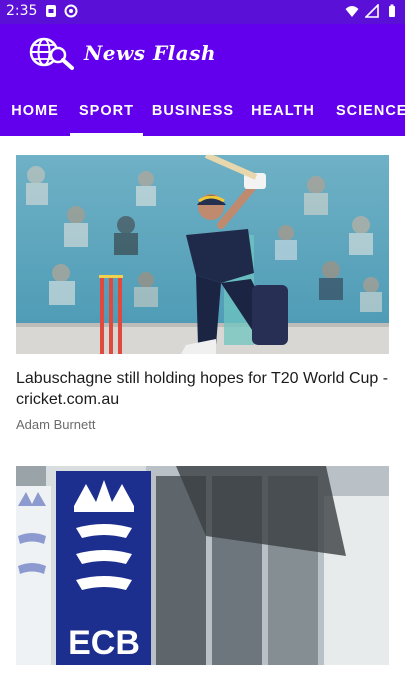  Describe the element at coordinates (104, 643) in the screenshot. I see `ecb-logo-text: ECB` at that location.